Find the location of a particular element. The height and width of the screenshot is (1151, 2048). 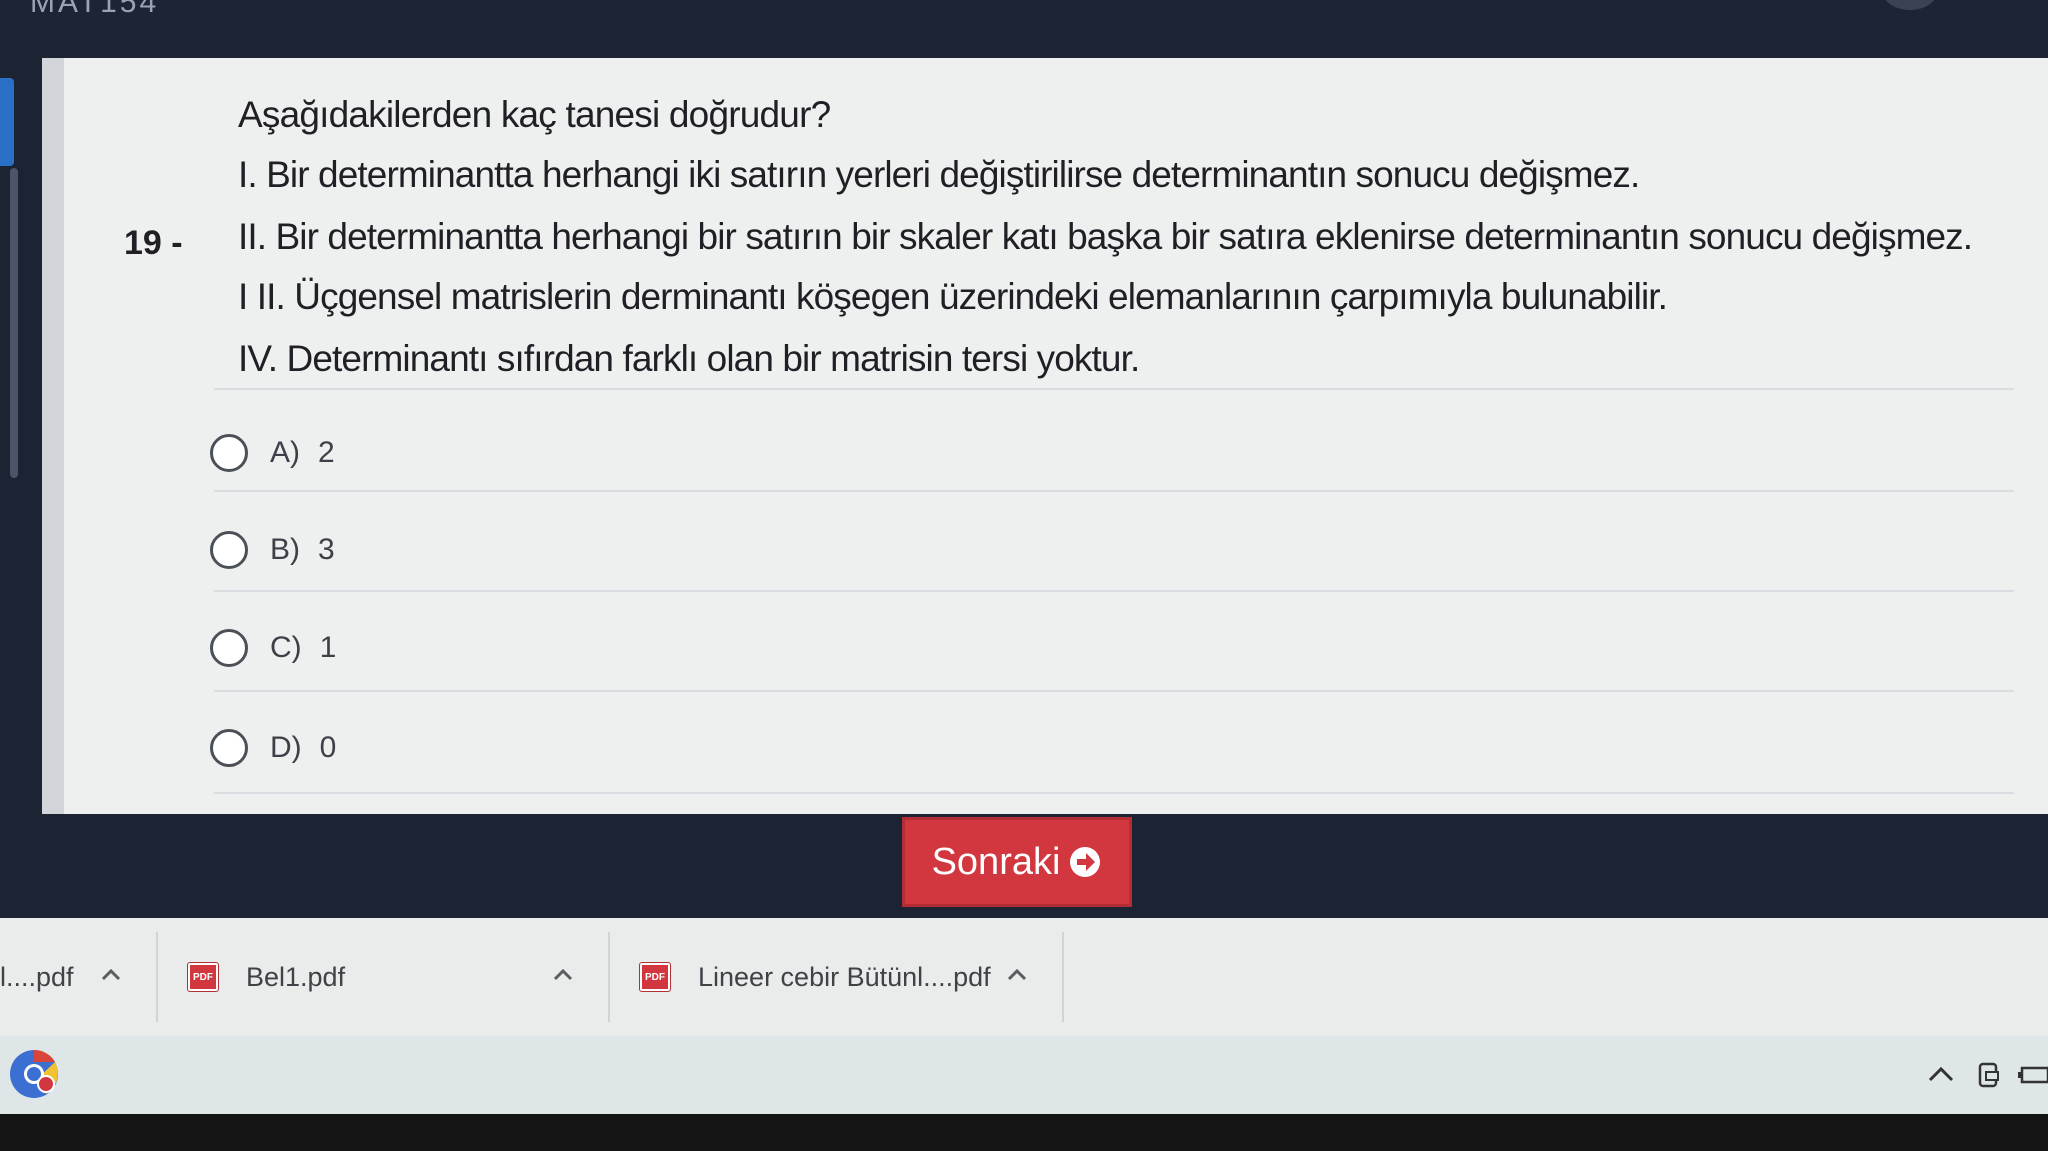

course-code: MAT154 is located at coordinates (95, 9).